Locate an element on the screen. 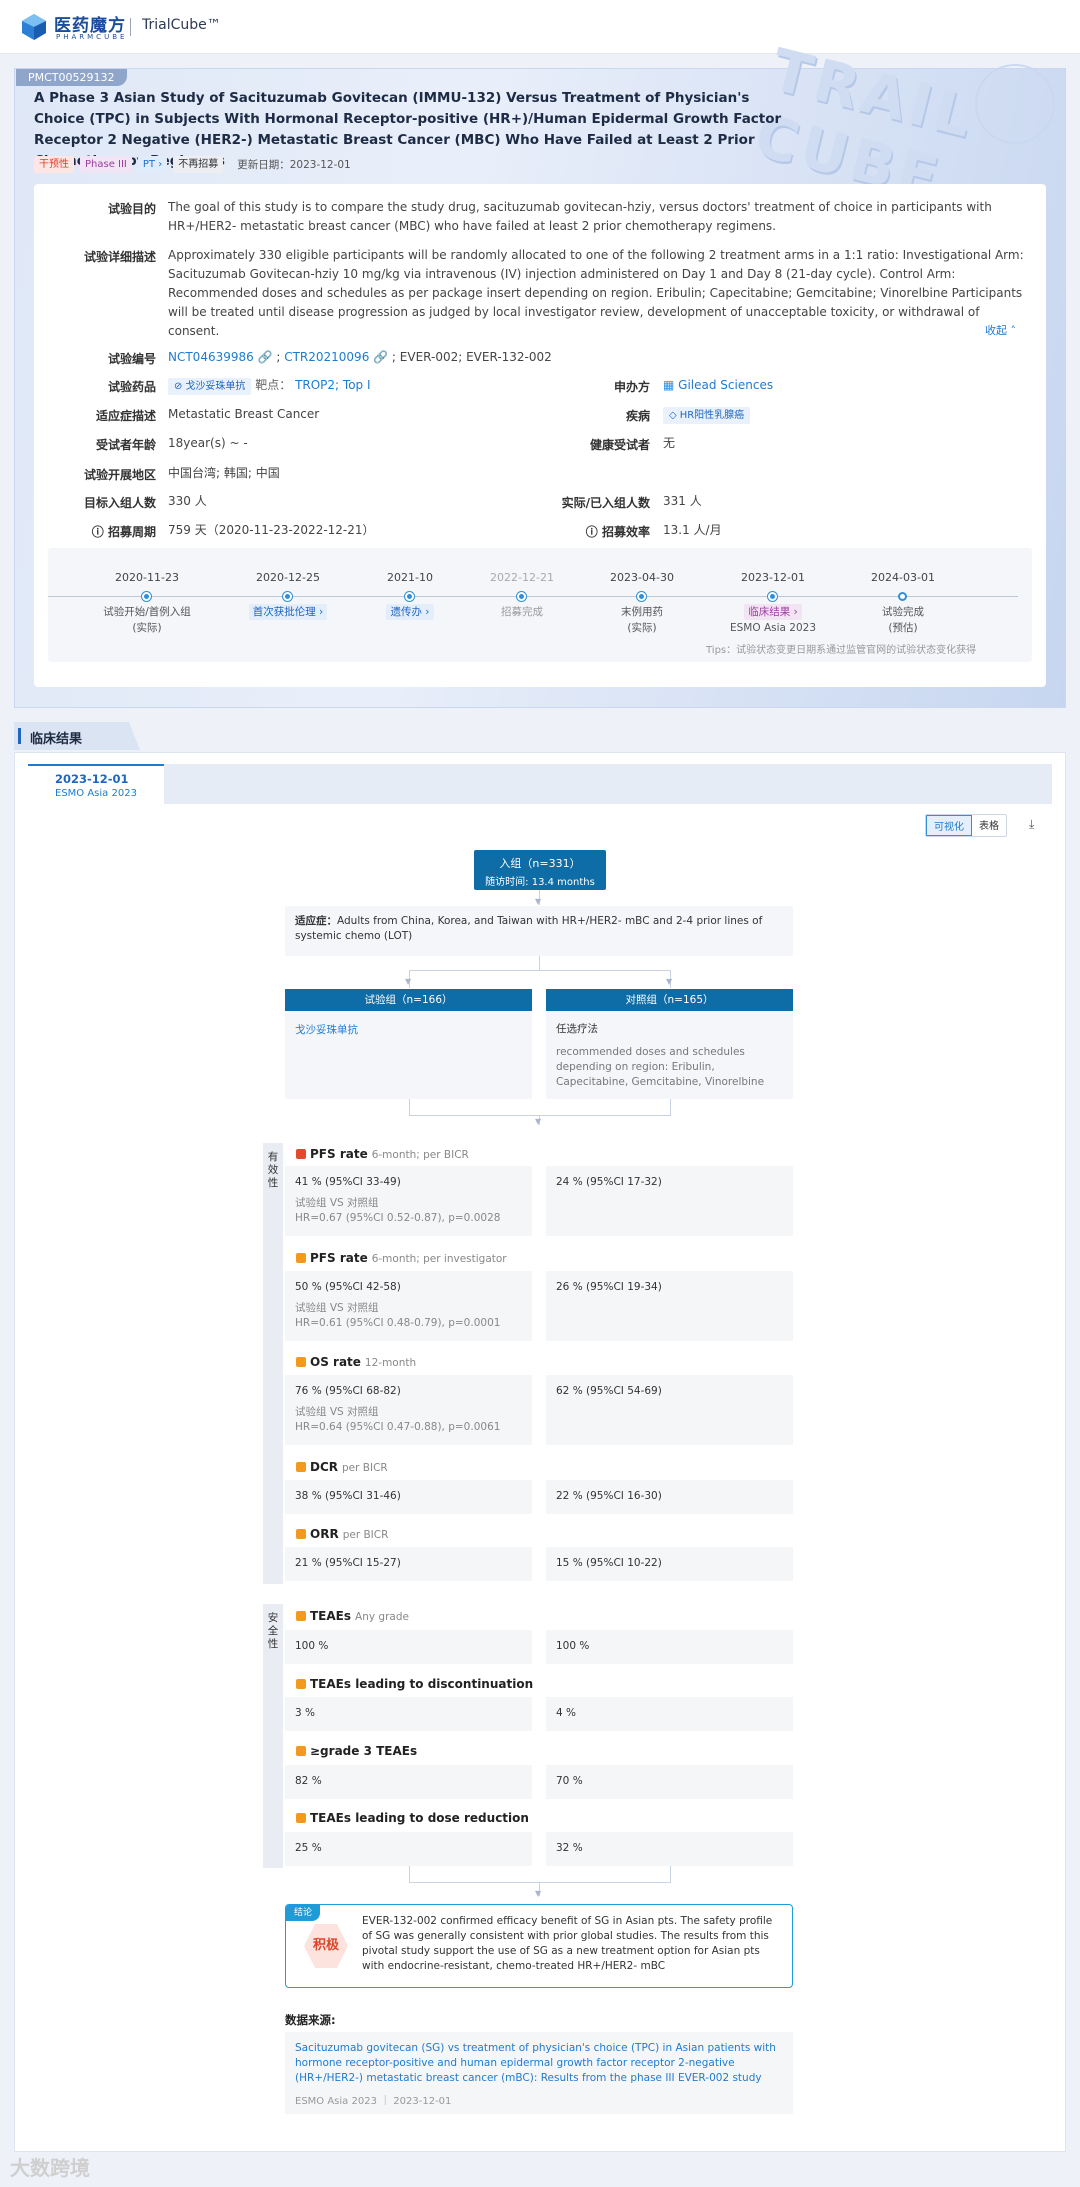 This screenshot has height=2187, width=1080. metric-exp-cell: 82 % is located at coordinates (408, 1782).